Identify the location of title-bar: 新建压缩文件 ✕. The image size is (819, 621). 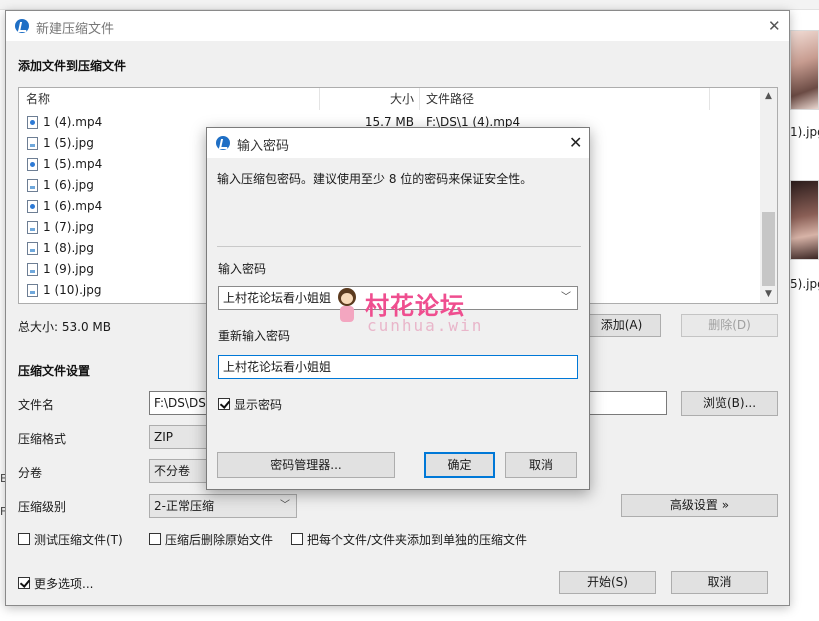
(397, 26).